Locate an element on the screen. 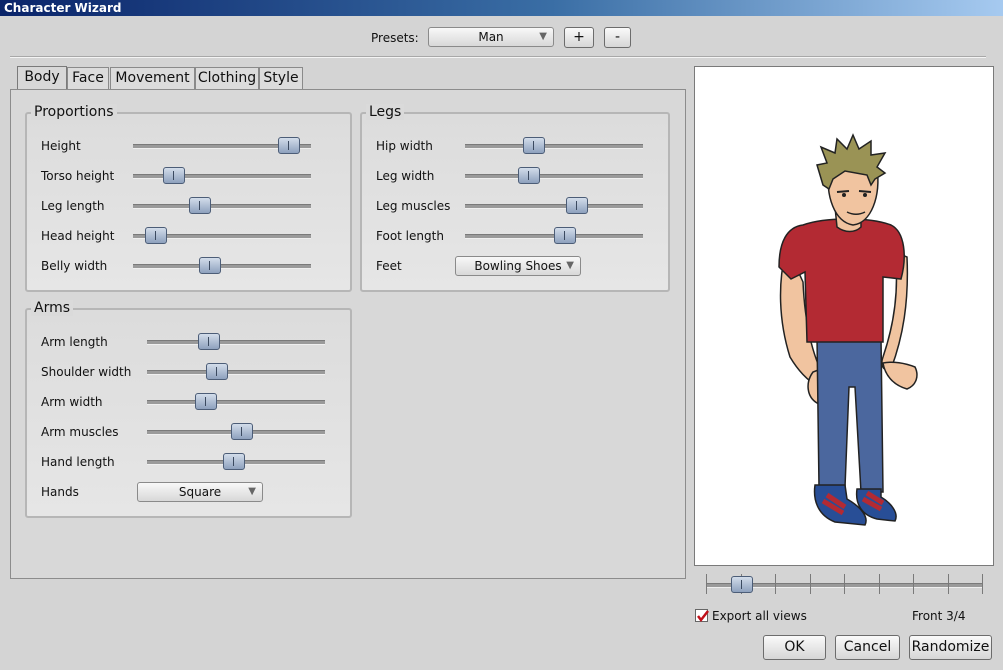 Image resolution: width=1003 pixels, height=670 pixels. remove-preset-button: - is located at coordinates (617, 37).